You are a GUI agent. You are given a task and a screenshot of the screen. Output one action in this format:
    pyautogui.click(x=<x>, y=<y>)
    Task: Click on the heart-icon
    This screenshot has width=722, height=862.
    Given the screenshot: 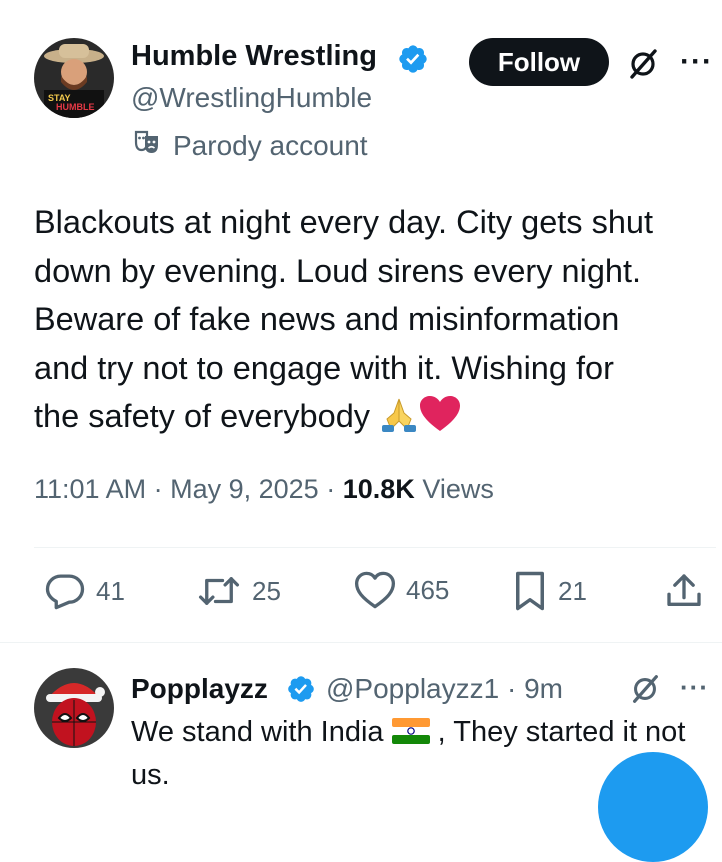 What is the action you would take?
    pyautogui.click(x=375, y=590)
    